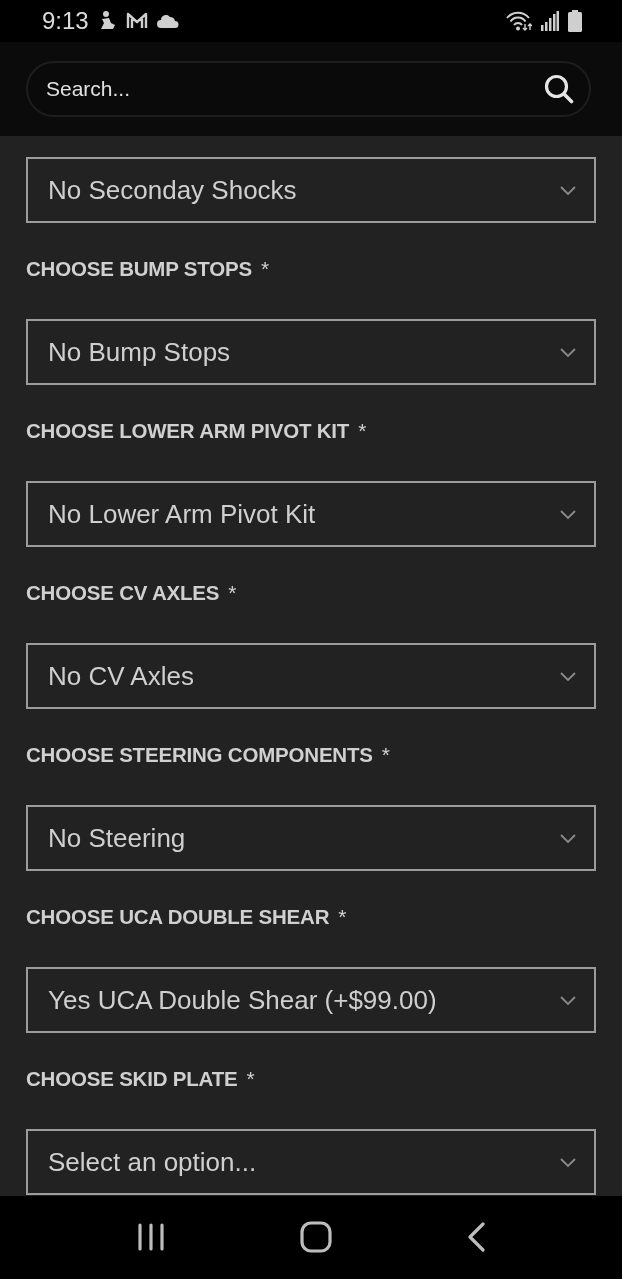 The image size is (622, 1279). Describe the element at coordinates (199, 755) in the screenshot. I see `field-label: CHOOSE STEERING COMPONENTS` at that location.